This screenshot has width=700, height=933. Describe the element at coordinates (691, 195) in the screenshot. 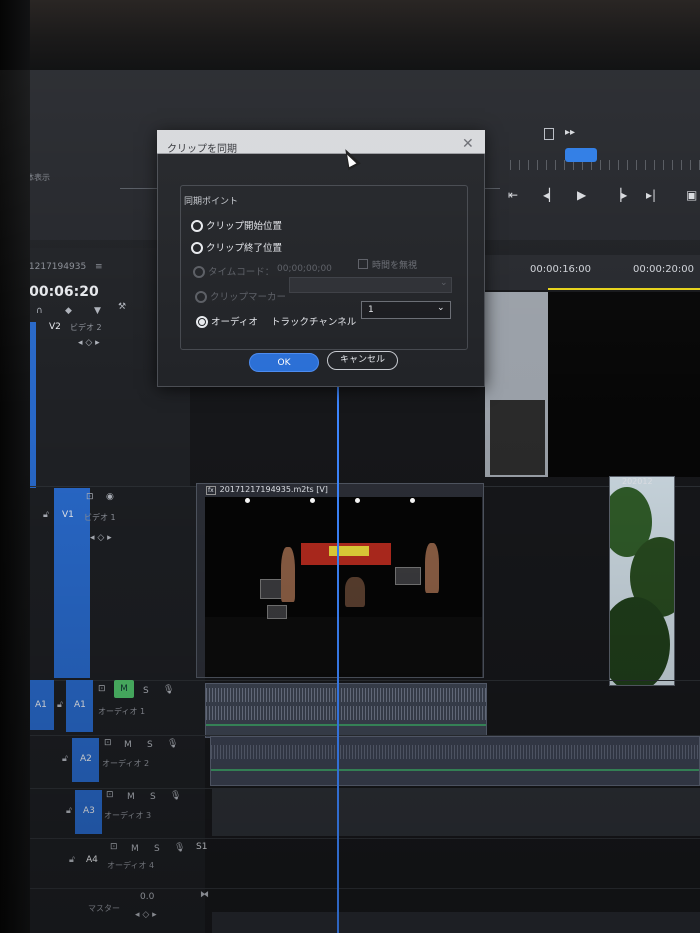

I see `export-frame-icon: ▣` at that location.